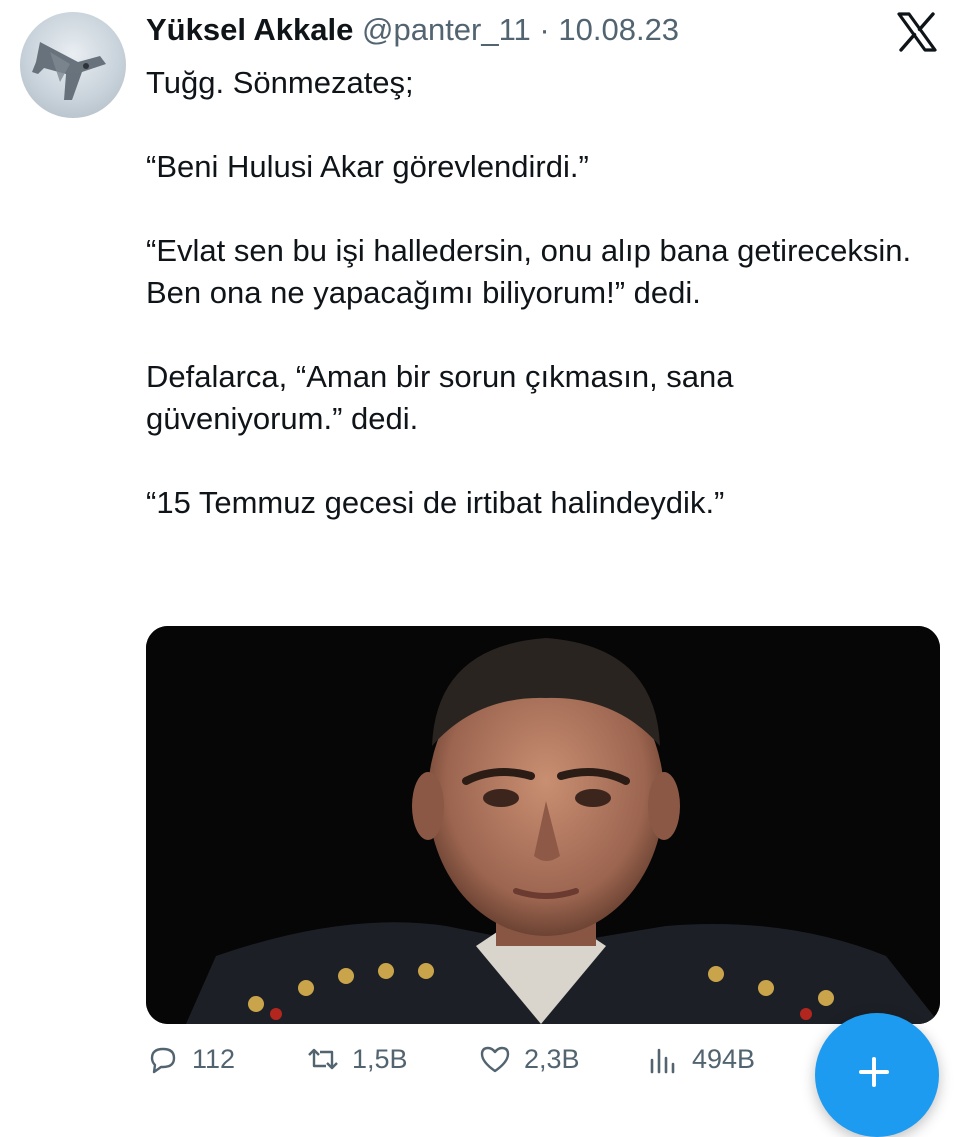 The height and width of the screenshot is (1137, 960). What do you see at coordinates (495, 1059) in the screenshot?
I see `heart-icon` at bounding box center [495, 1059].